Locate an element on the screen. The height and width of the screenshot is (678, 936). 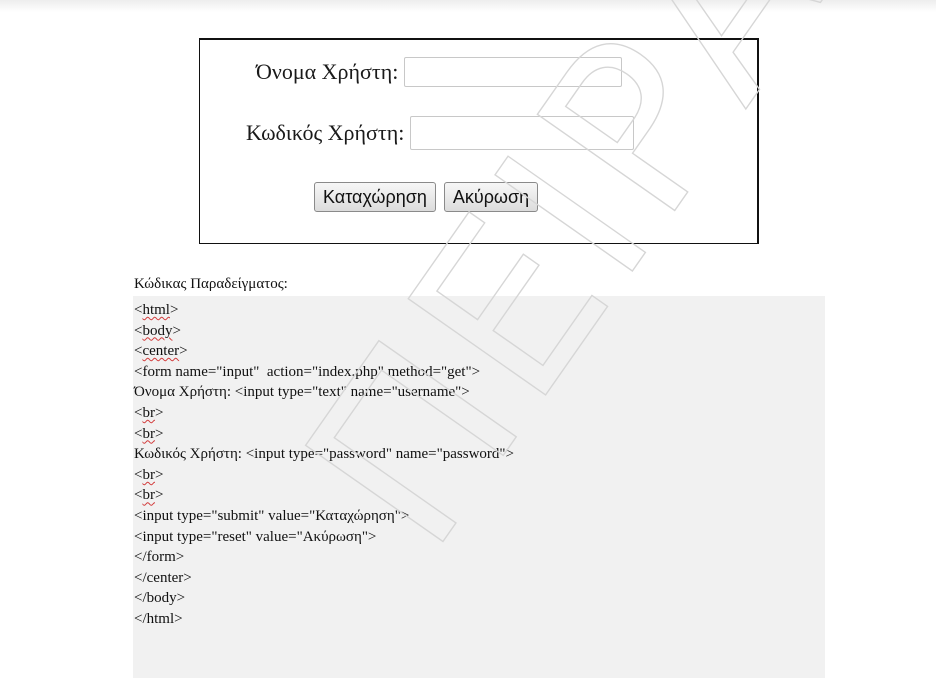
username-input is located at coordinates (513, 72).